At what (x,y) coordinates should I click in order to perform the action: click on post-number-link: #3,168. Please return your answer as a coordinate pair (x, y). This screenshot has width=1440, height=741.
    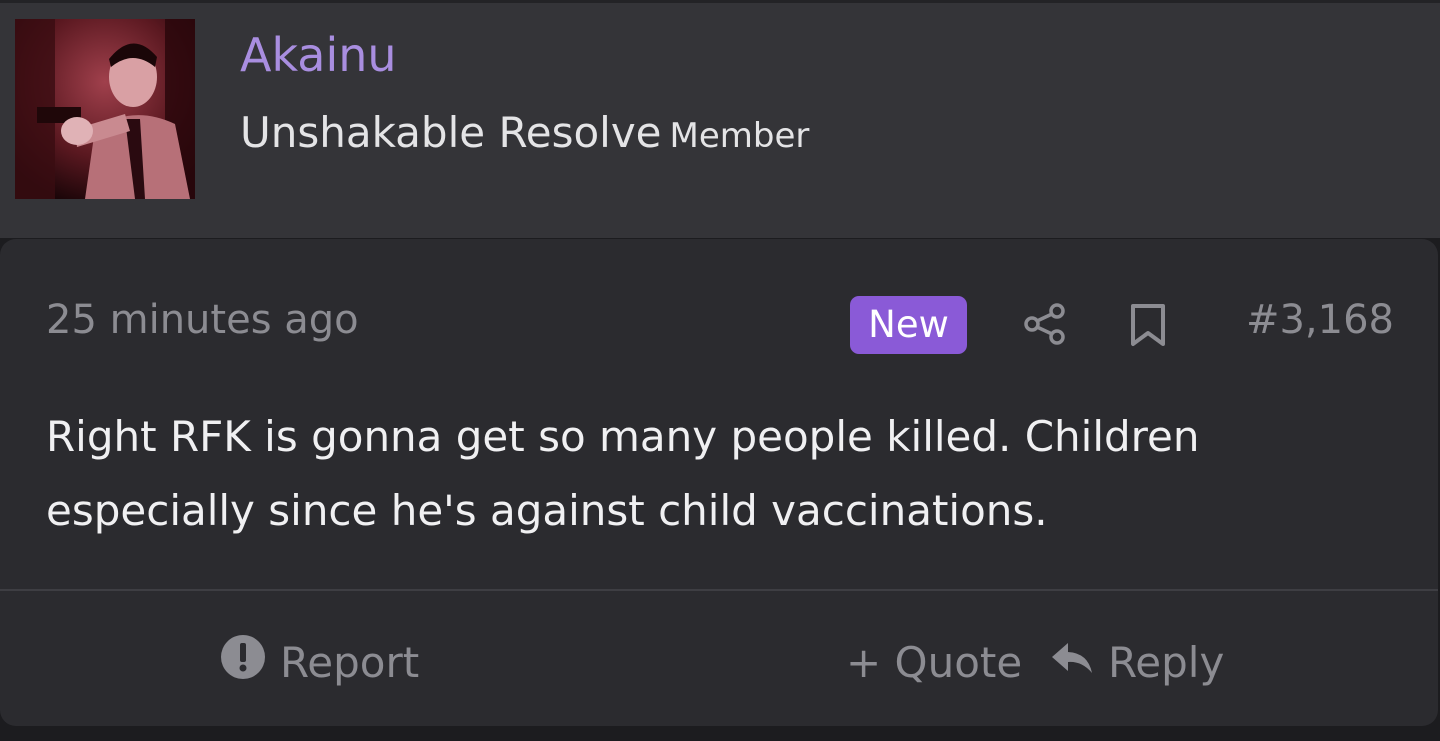
    Looking at the image, I should click on (1320, 320).